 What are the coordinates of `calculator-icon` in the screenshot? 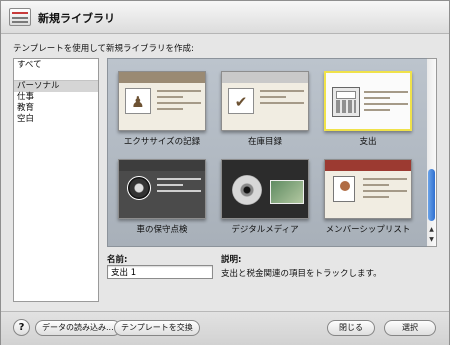 It's located at (346, 102).